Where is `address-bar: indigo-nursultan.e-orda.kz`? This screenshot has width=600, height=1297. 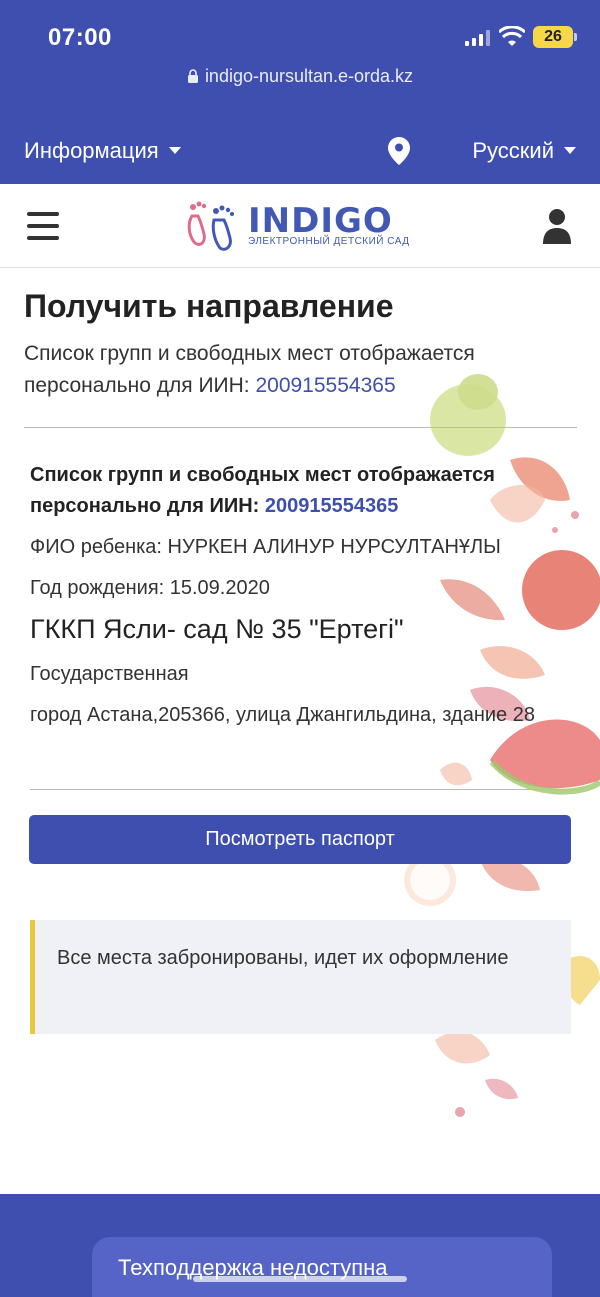
address-bar: indigo-nursultan.e-orda.kz is located at coordinates (300, 76).